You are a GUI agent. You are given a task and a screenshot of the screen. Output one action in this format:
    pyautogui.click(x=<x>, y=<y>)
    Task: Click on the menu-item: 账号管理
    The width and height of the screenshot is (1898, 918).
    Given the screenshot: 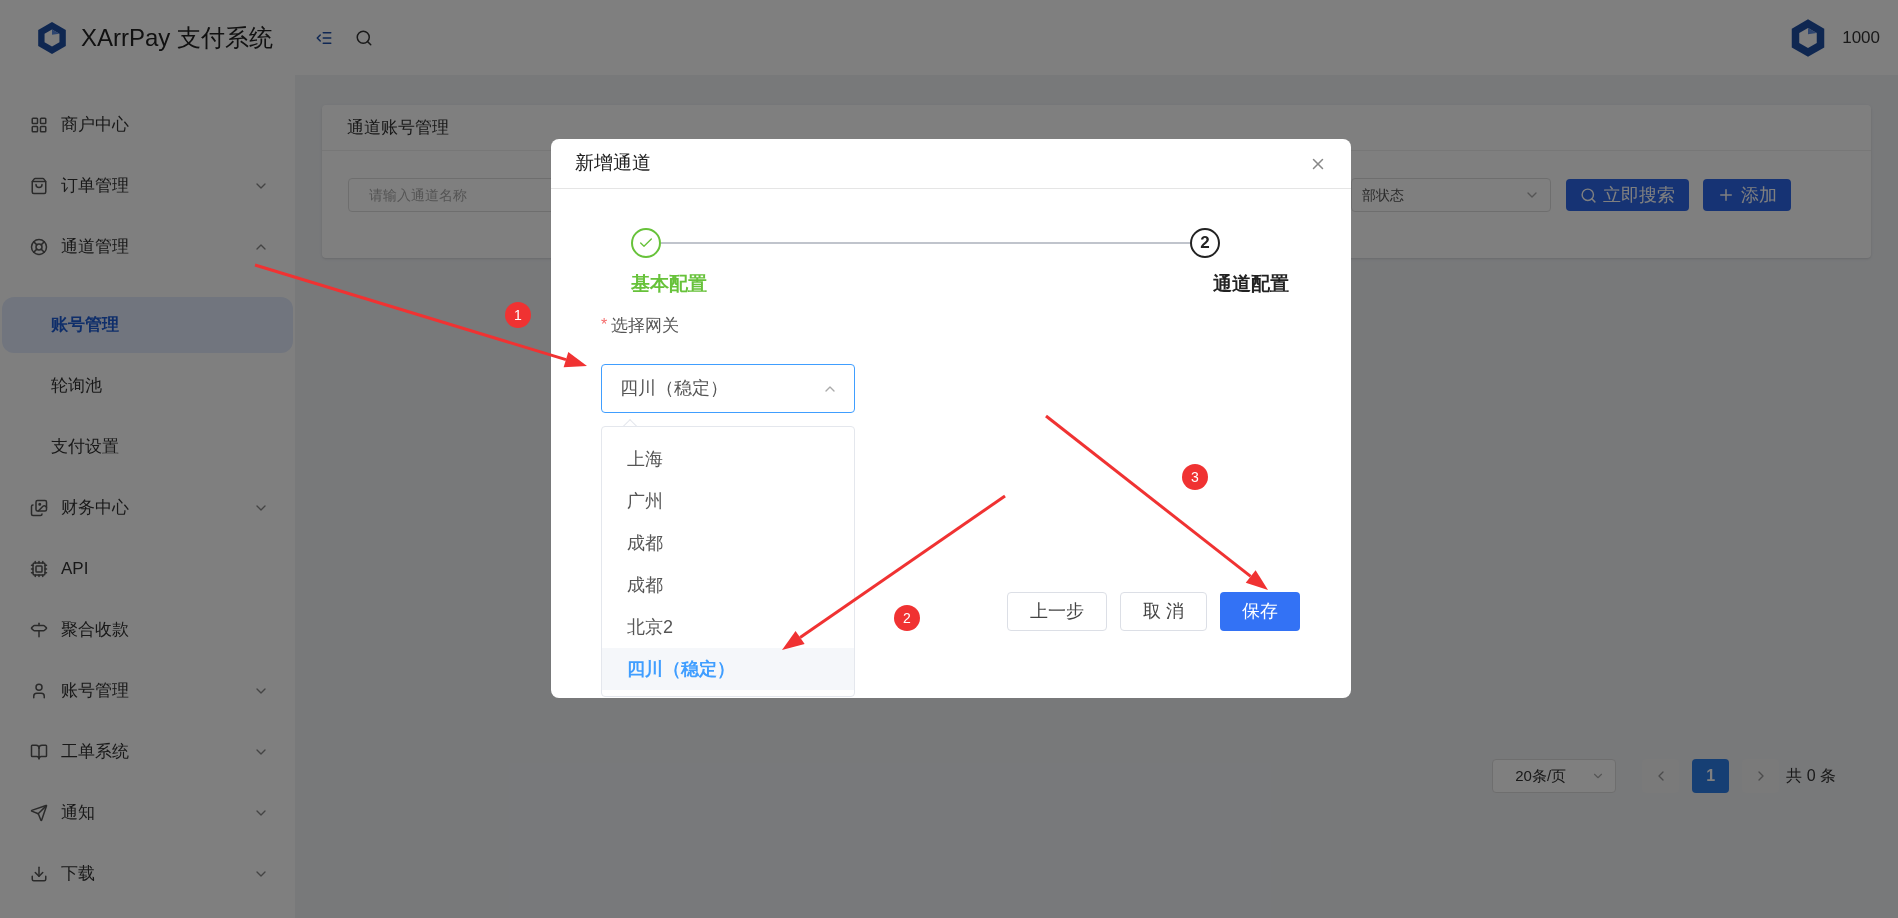 What is the action you would take?
    pyautogui.click(x=95, y=690)
    